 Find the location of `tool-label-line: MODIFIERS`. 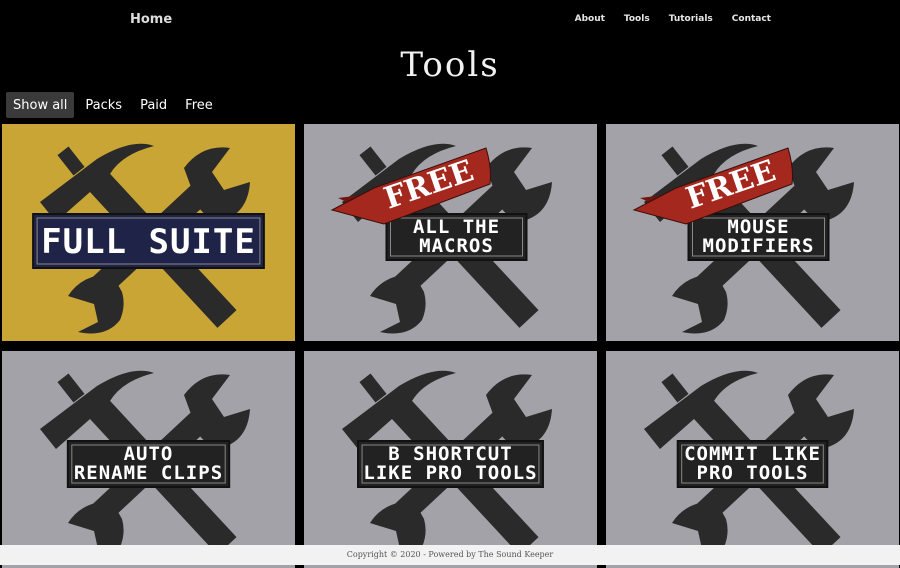

tool-label-line: MODIFIERS is located at coordinates (759, 246).